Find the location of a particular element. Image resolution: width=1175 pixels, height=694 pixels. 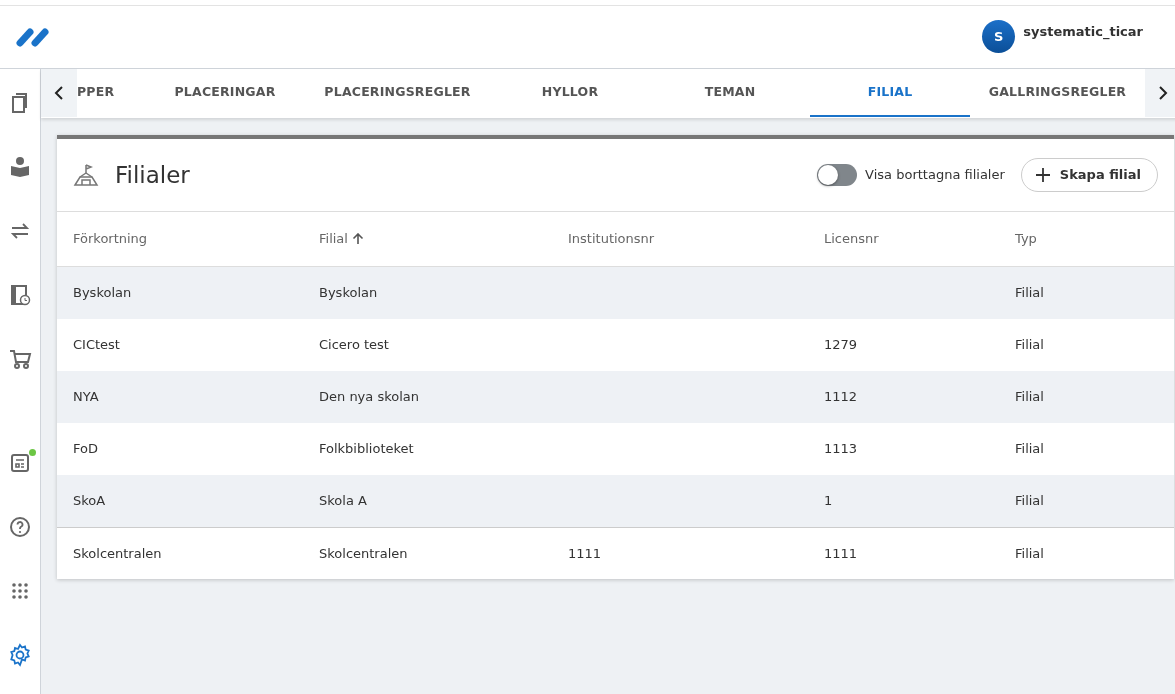

table-cell: Den nya skolan is located at coordinates (369, 397).